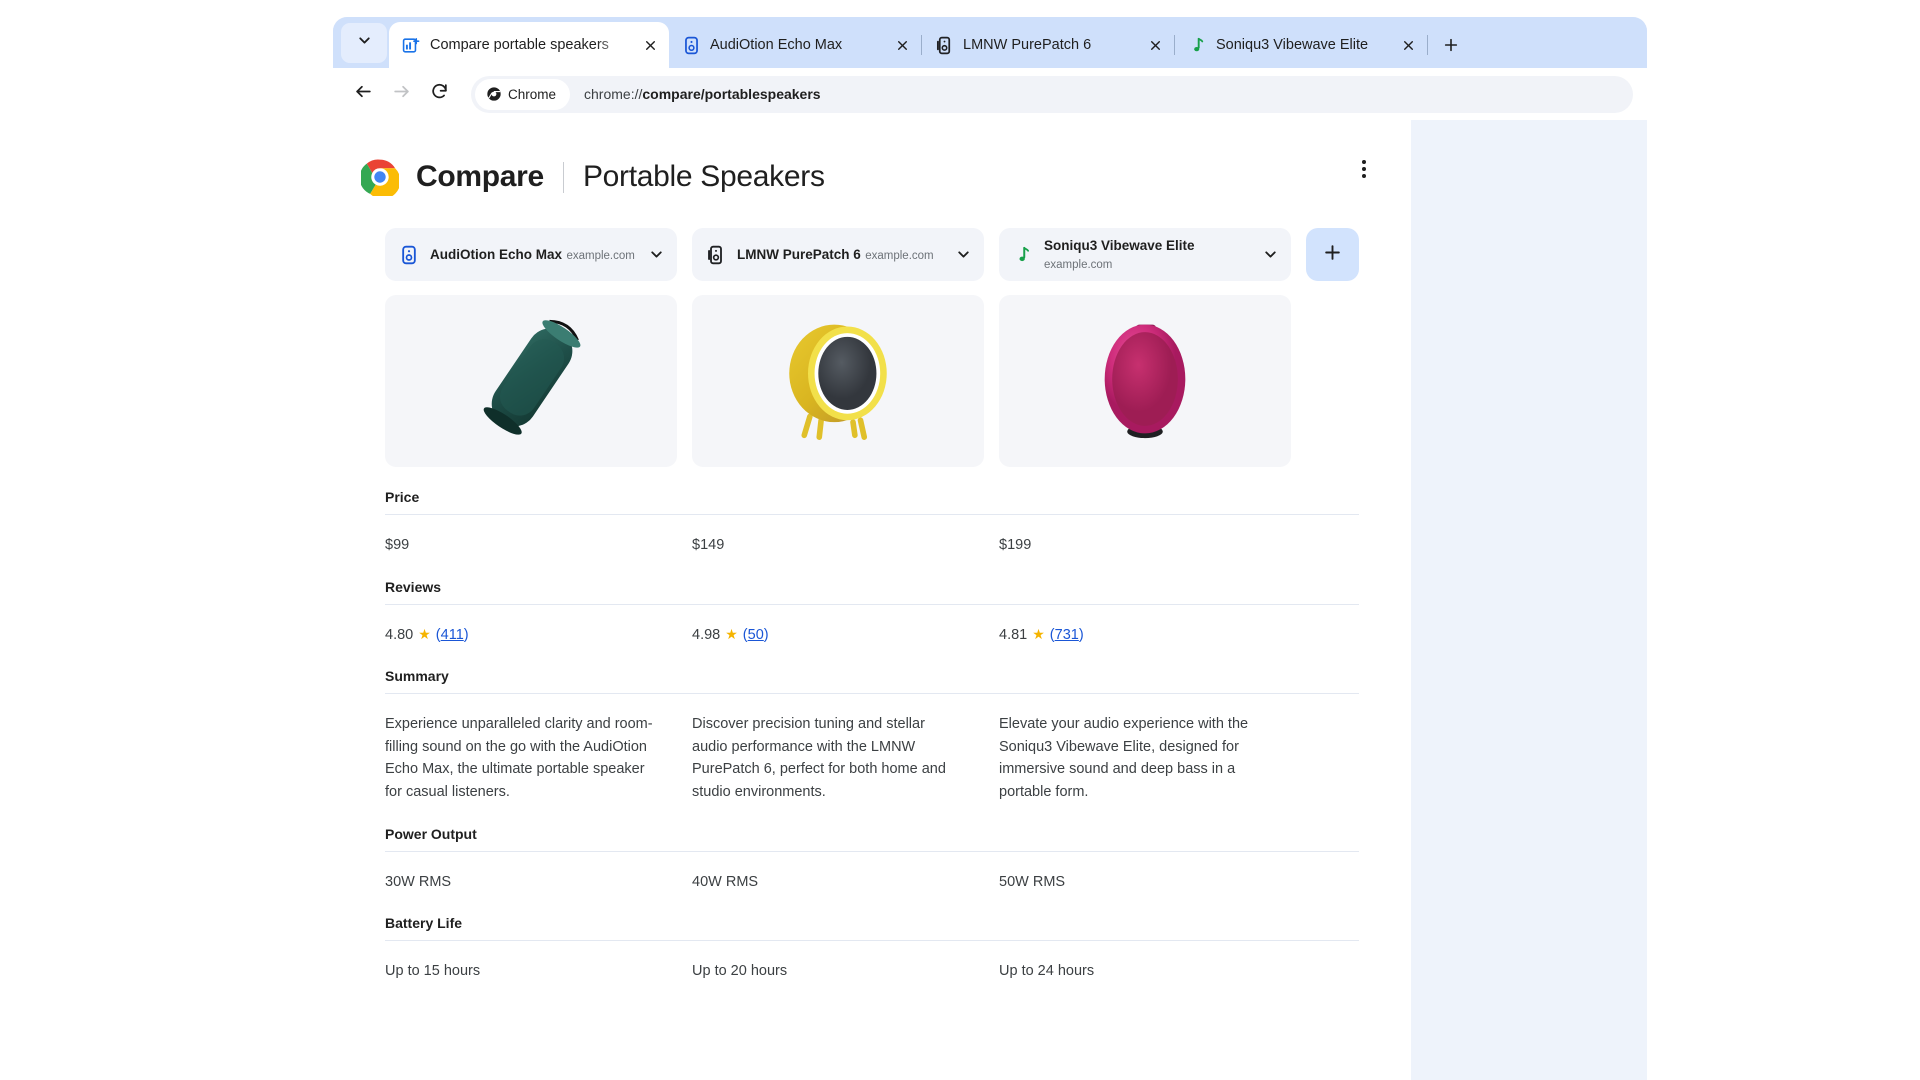  What do you see at coordinates (532, 94) in the screenshot?
I see `chrome-chip-label: Chrome` at bounding box center [532, 94].